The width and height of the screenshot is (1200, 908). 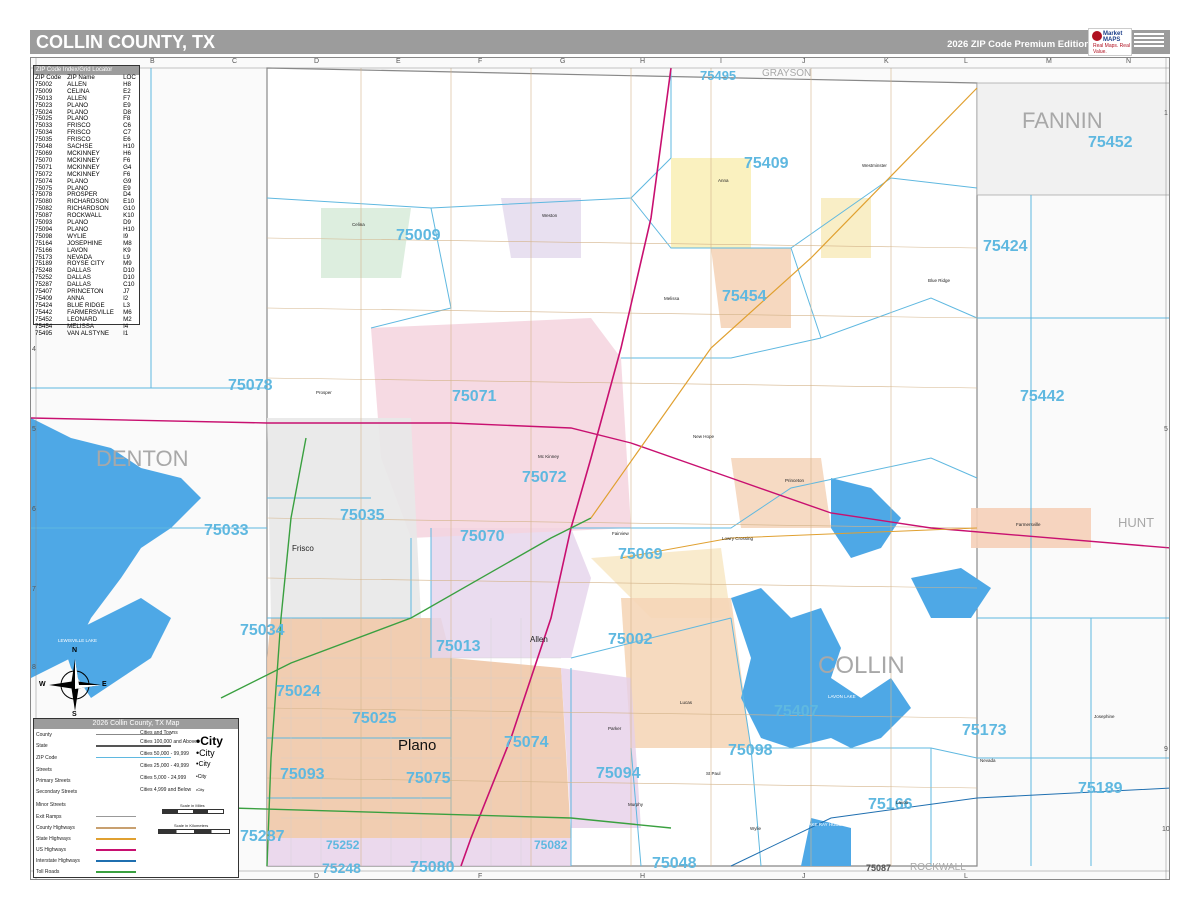 What do you see at coordinates (418, 235) in the screenshot?
I see `zip-label: 75009` at bounding box center [418, 235].